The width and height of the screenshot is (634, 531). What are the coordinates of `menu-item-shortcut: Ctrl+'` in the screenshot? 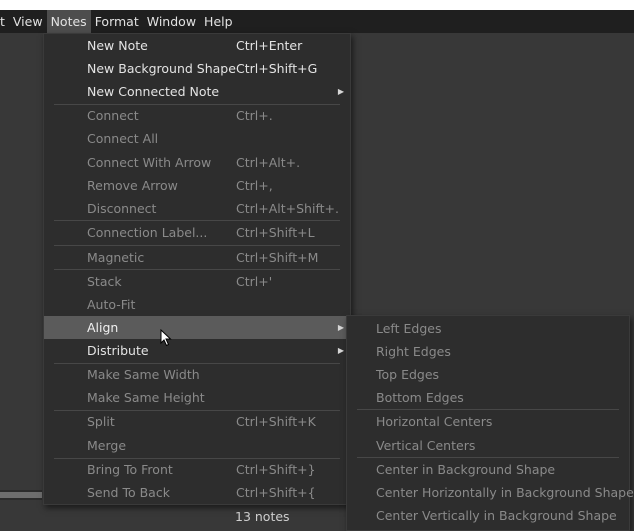 It's located at (254, 281).